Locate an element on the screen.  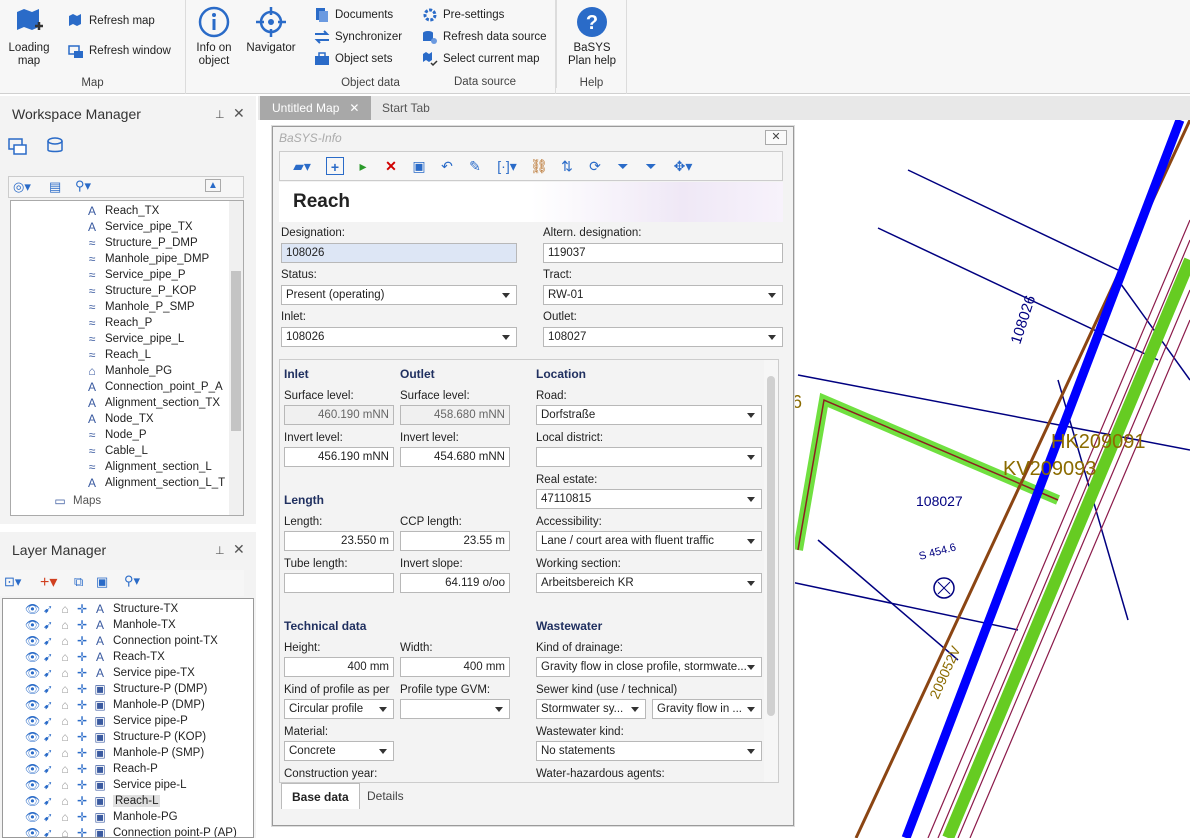
edit-icon: ✎ is located at coordinates (475, 166).